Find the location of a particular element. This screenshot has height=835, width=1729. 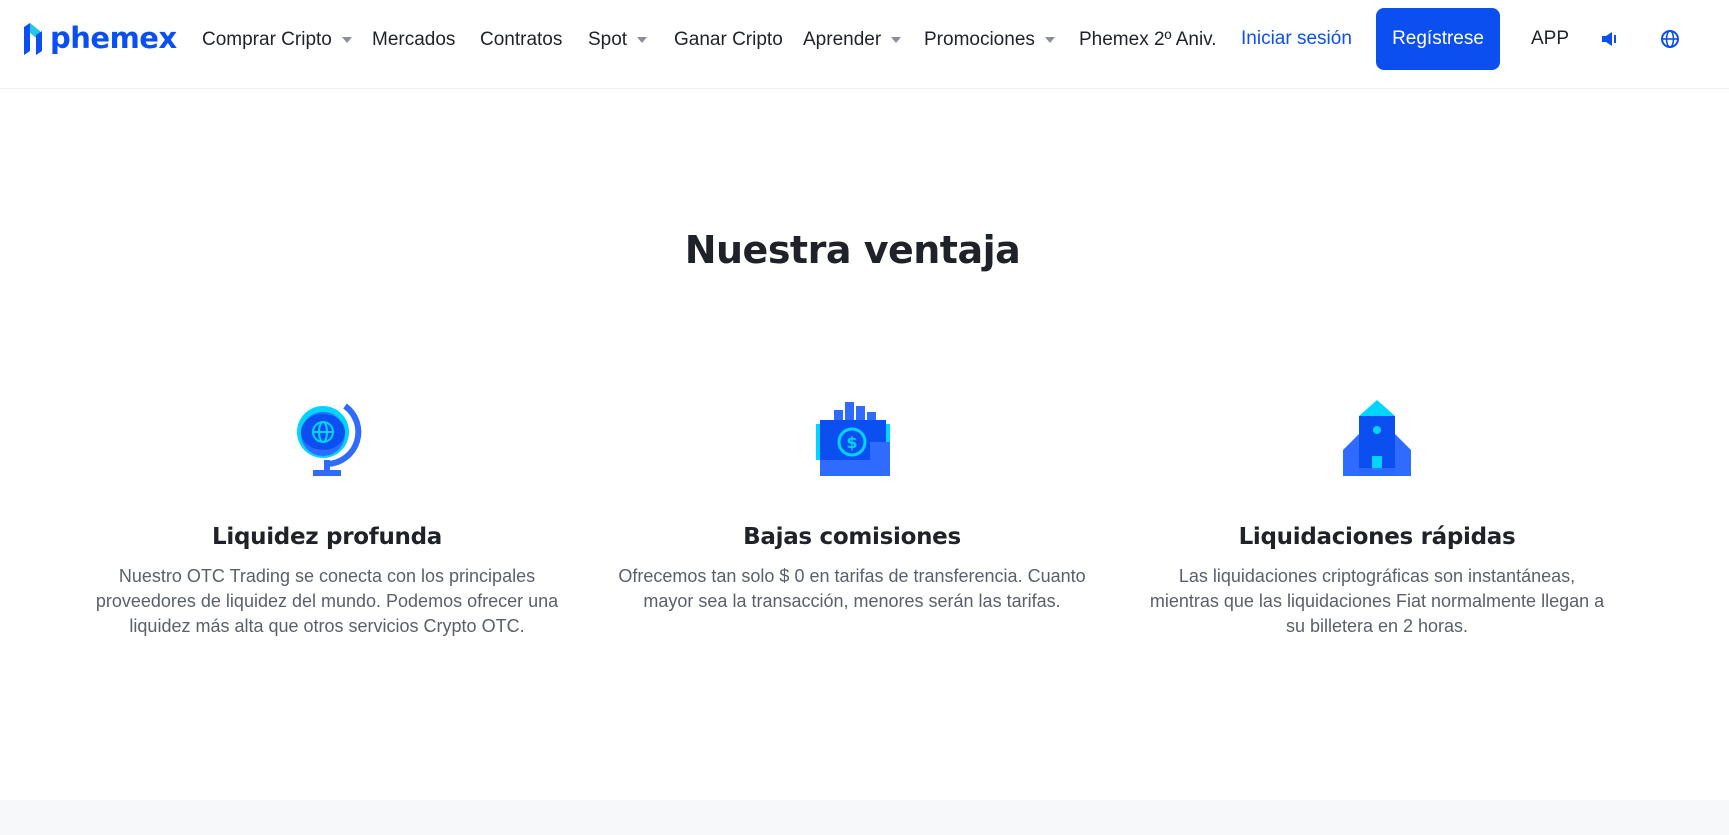

nav-phemex-aniversario: Phemex 2º Aniv. is located at coordinates (1148, 40).